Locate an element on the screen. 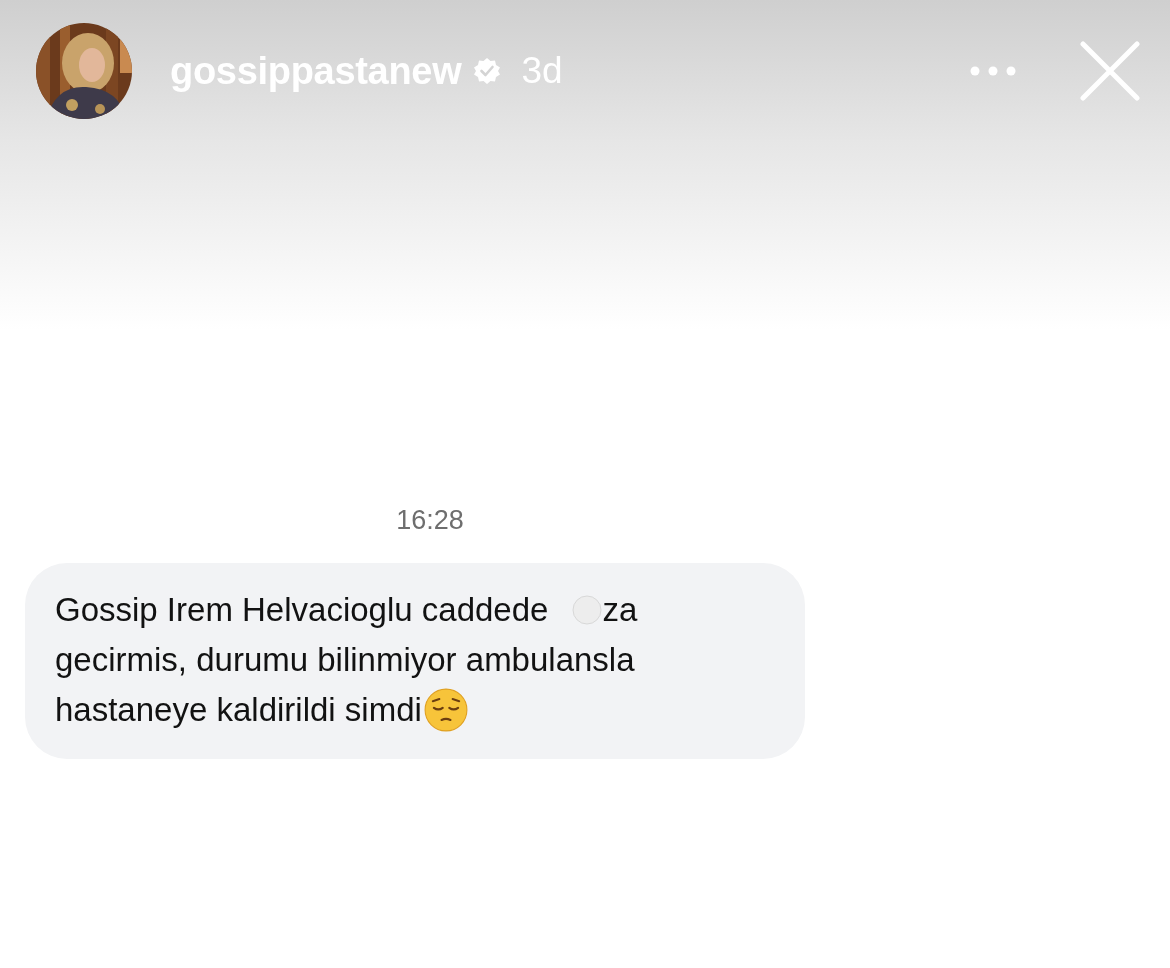 The height and width of the screenshot is (968, 1170). message-text: hastaneye kaldirildi simdi is located at coordinates (238, 710).